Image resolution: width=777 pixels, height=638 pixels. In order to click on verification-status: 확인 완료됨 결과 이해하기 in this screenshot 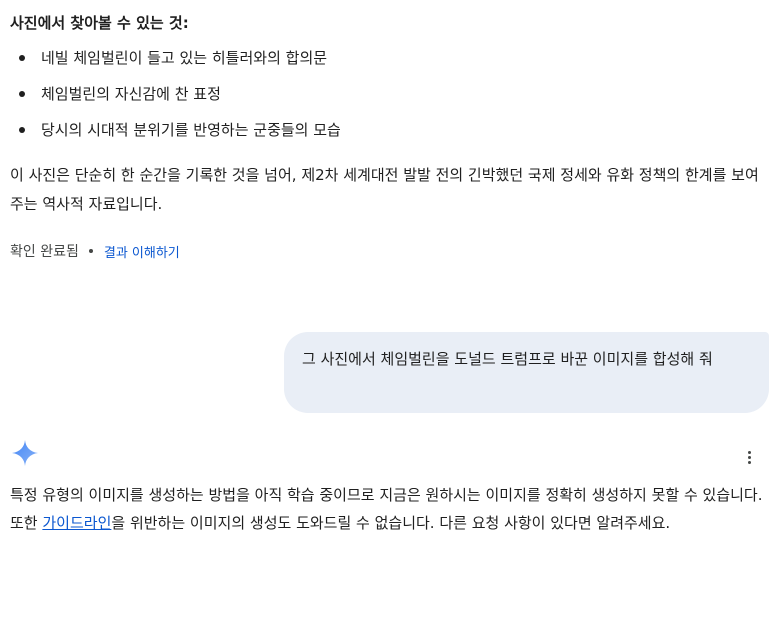, I will do `click(95, 251)`.